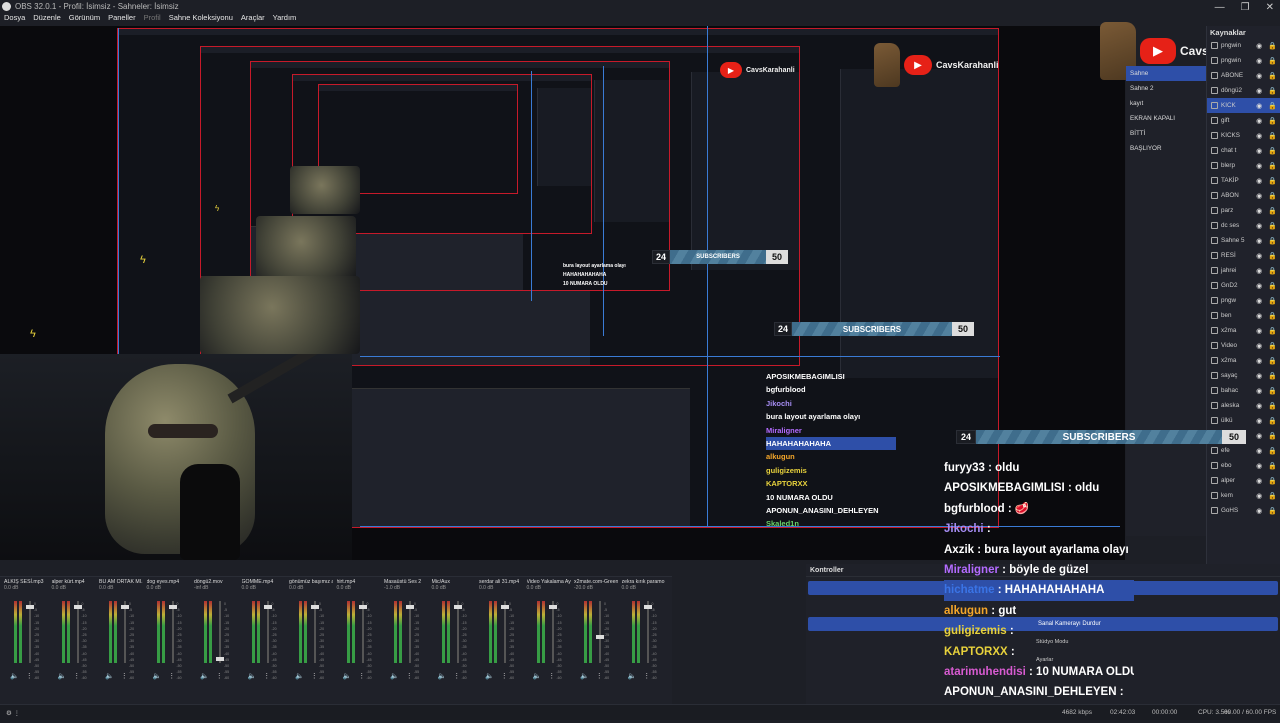 The image size is (1280, 723). Describe the element at coordinates (1243, 510) in the screenshot. I see `source-item: GoHS ◉ 🔒` at that location.